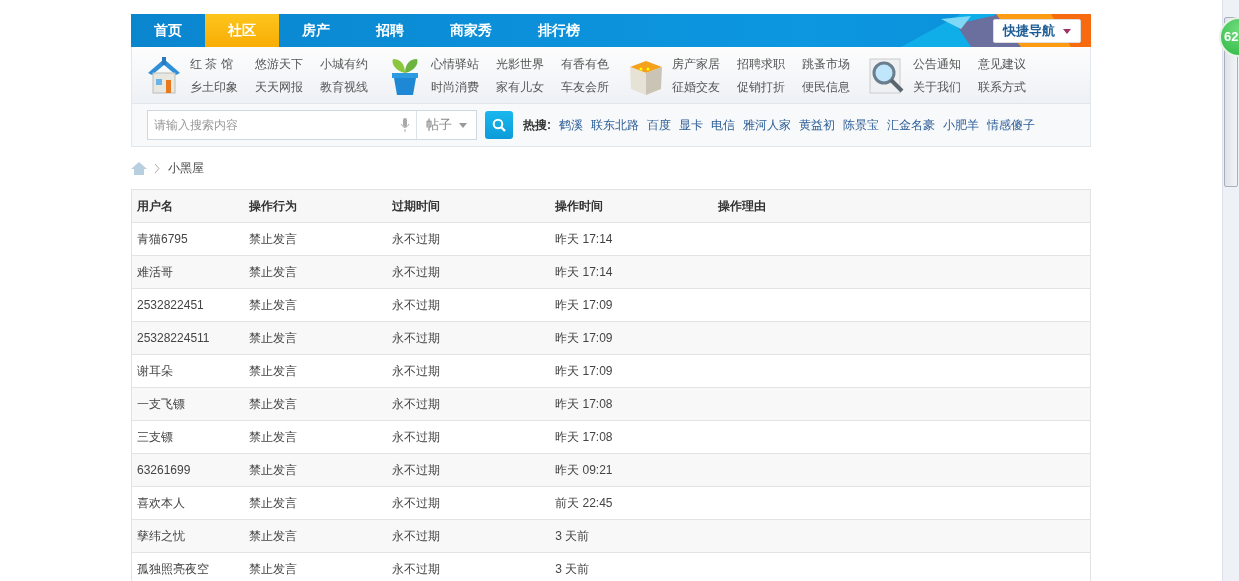  I want to click on search-button, so click(499, 125).